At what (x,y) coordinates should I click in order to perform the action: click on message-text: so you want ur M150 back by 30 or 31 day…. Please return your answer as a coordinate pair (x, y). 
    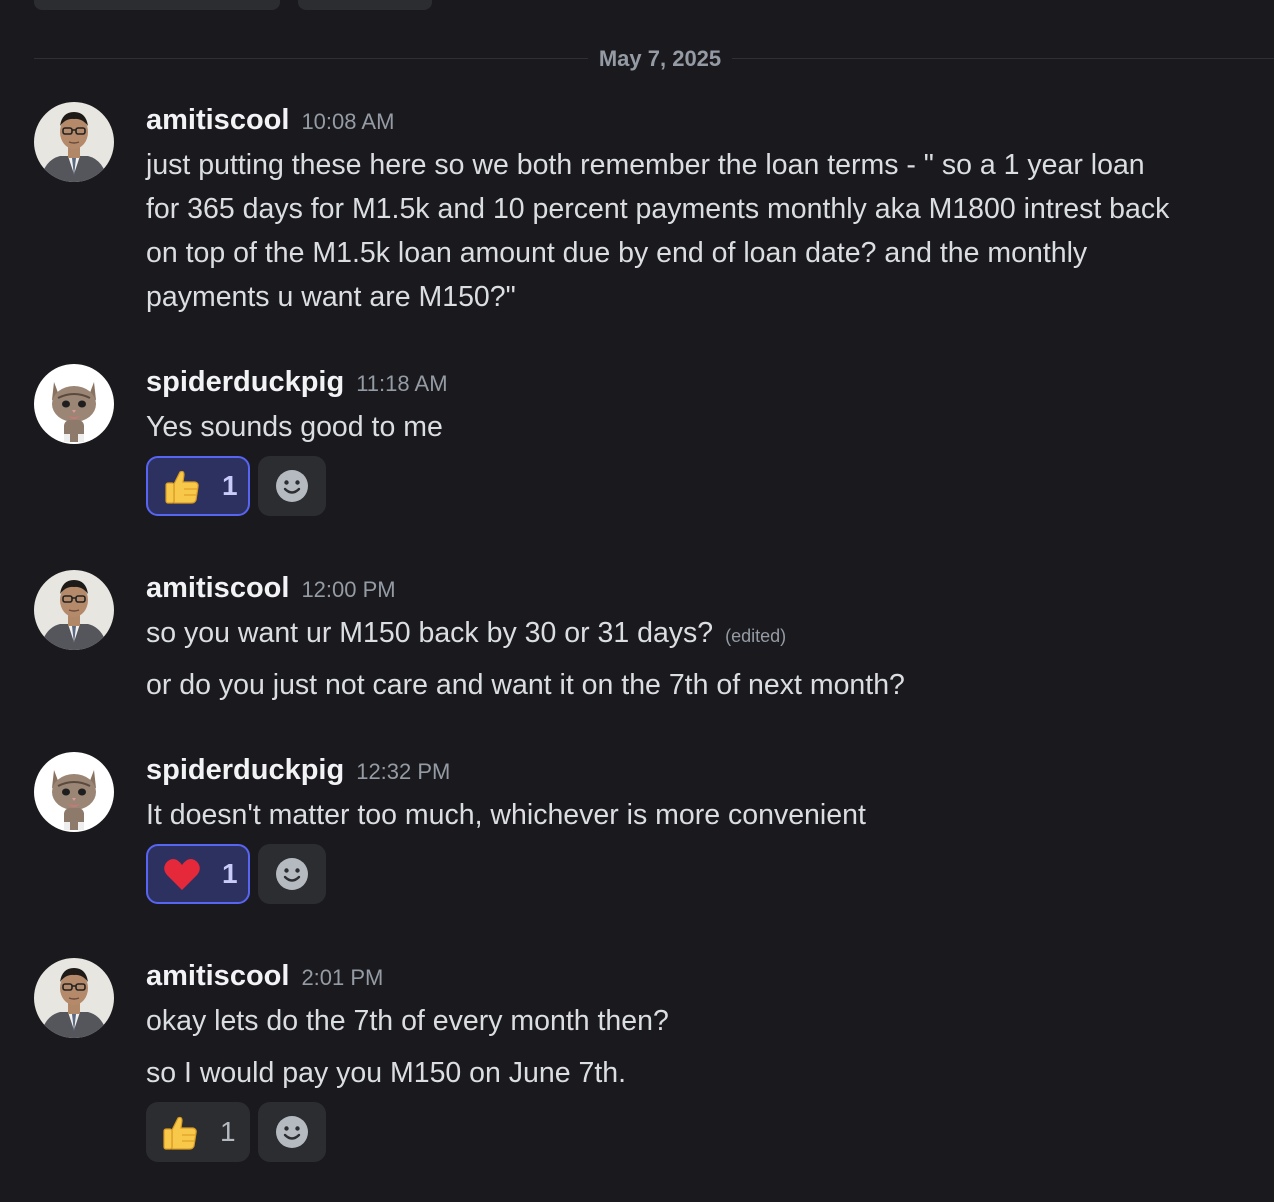
    Looking at the image, I should click on (692, 634).